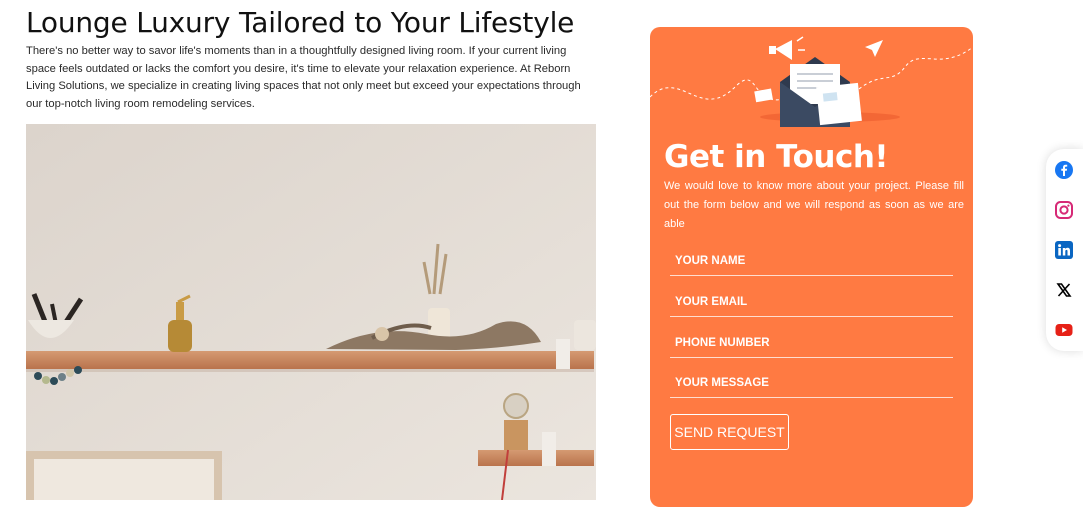 The image size is (1083, 507). What do you see at coordinates (811, 261) in the screenshot?
I see `name-field` at bounding box center [811, 261].